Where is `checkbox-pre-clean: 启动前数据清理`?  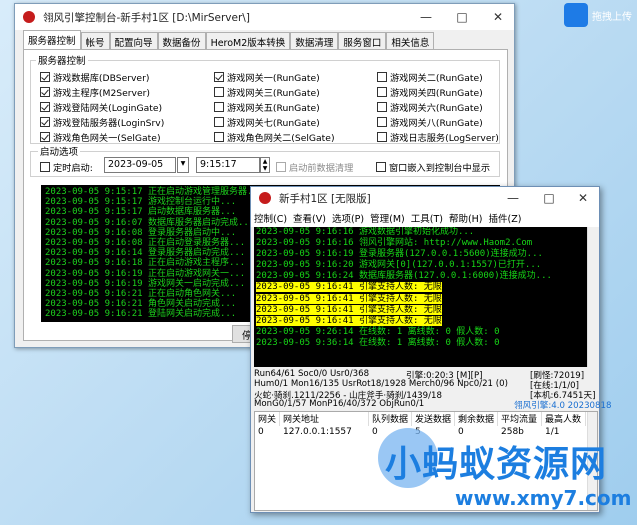 checkbox-pre-clean: 启动前数据清理 is located at coordinates (314, 167).